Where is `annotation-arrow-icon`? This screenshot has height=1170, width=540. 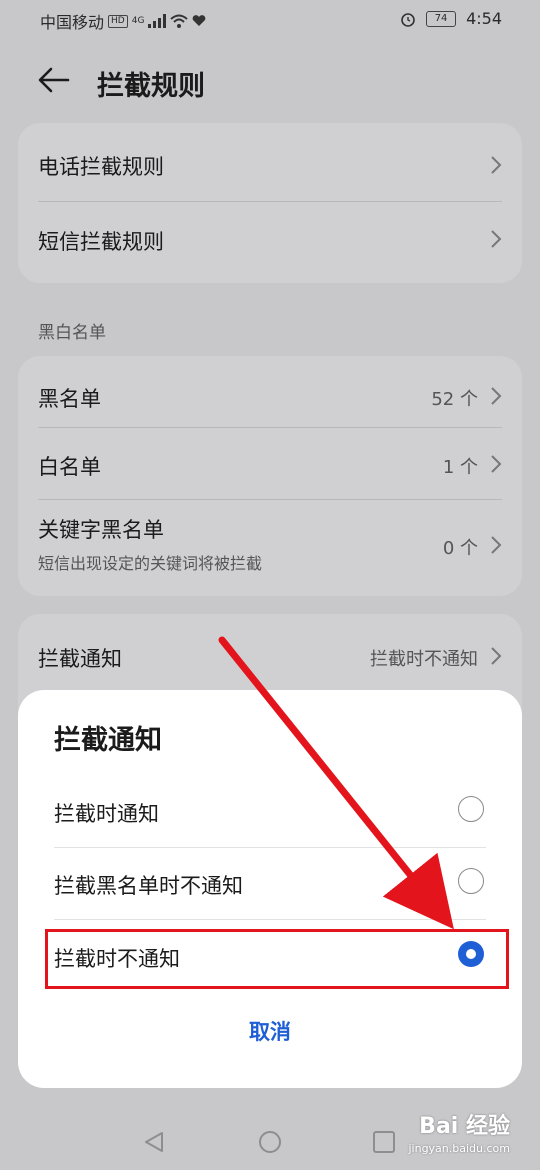
annotation-arrow-icon is located at coordinates (336, 783).